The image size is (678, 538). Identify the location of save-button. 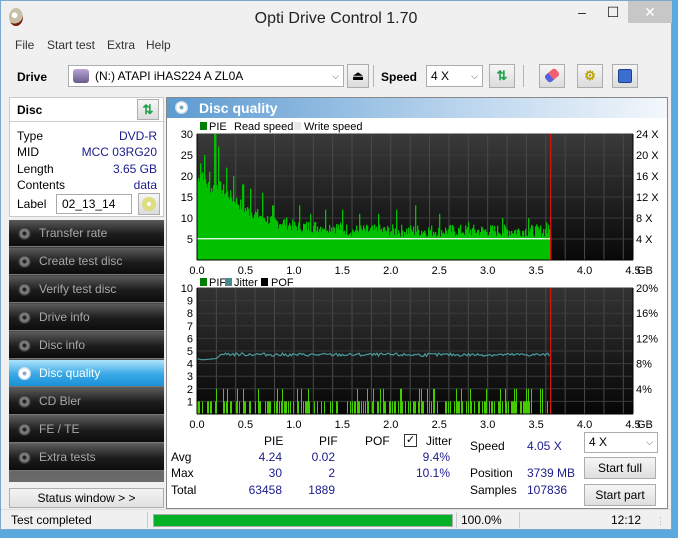
(625, 76).